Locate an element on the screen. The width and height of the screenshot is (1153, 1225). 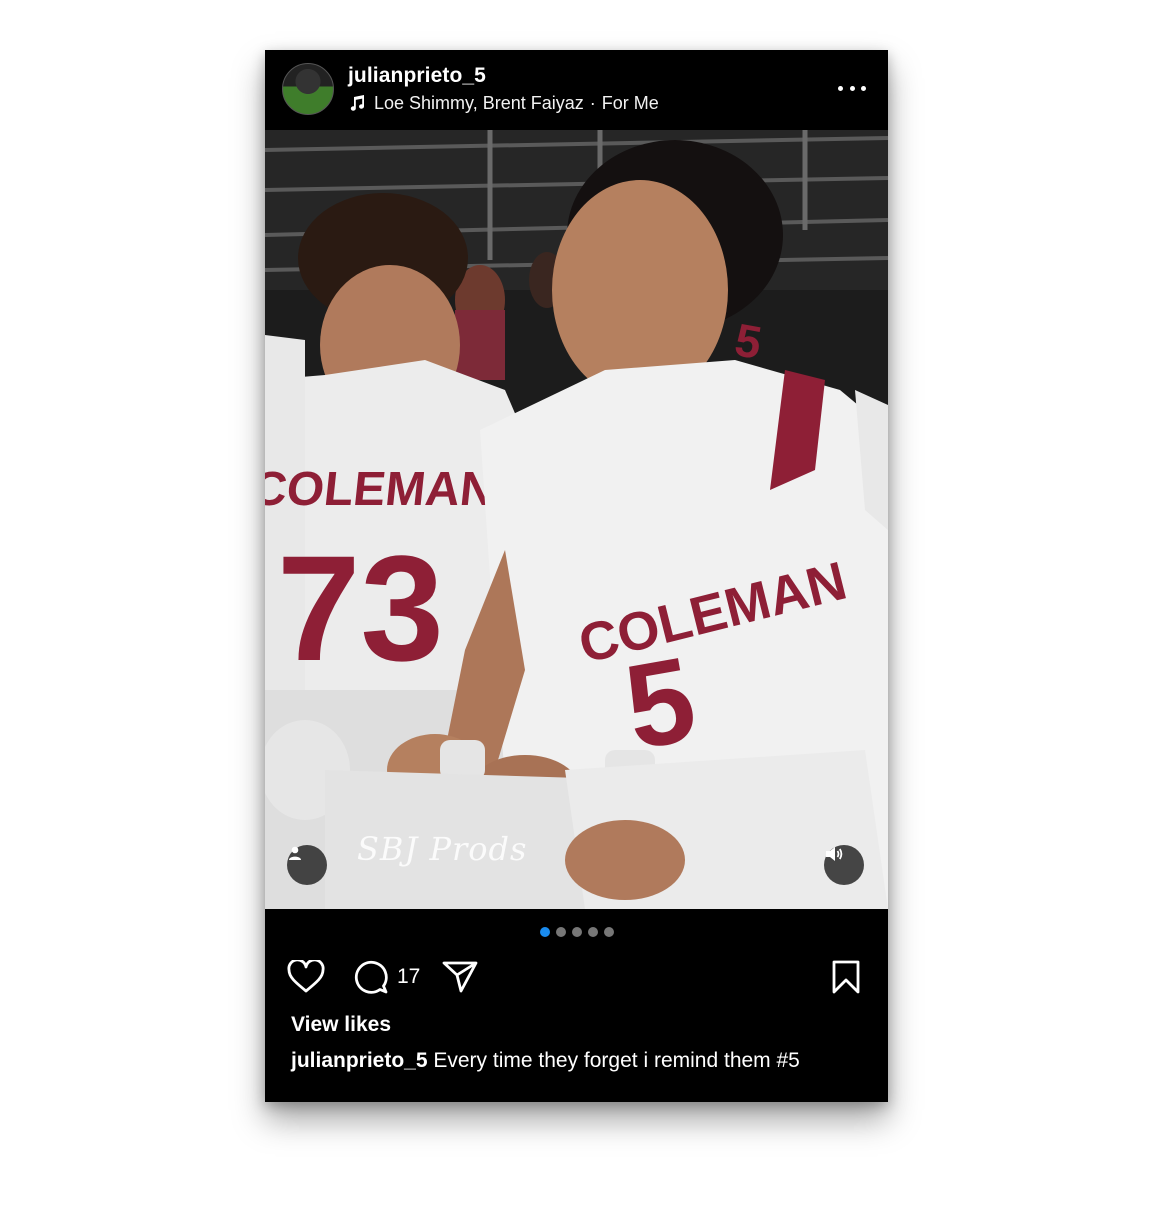
share-button is located at coordinates (460, 977).